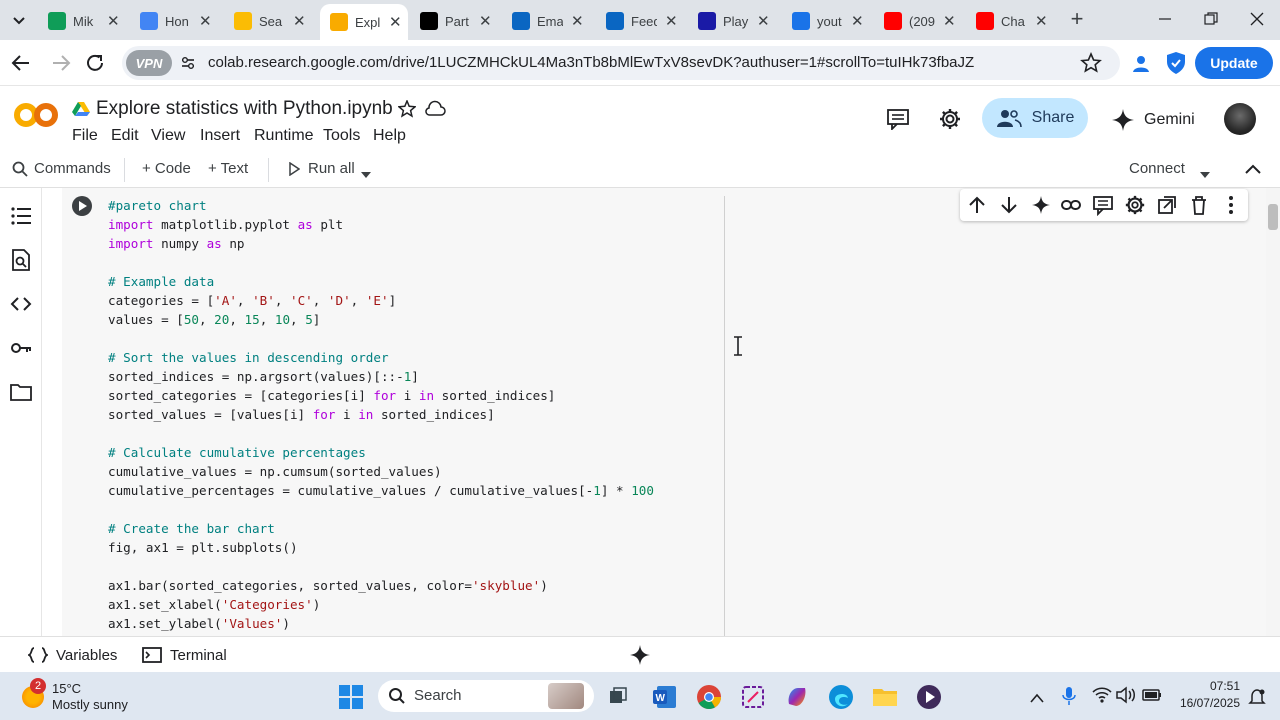 This screenshot has height=720, width=1280. Describe the element at coordinates (548, 21) in the screenshot. I see `browser-tab: Ema ✕` at that location.